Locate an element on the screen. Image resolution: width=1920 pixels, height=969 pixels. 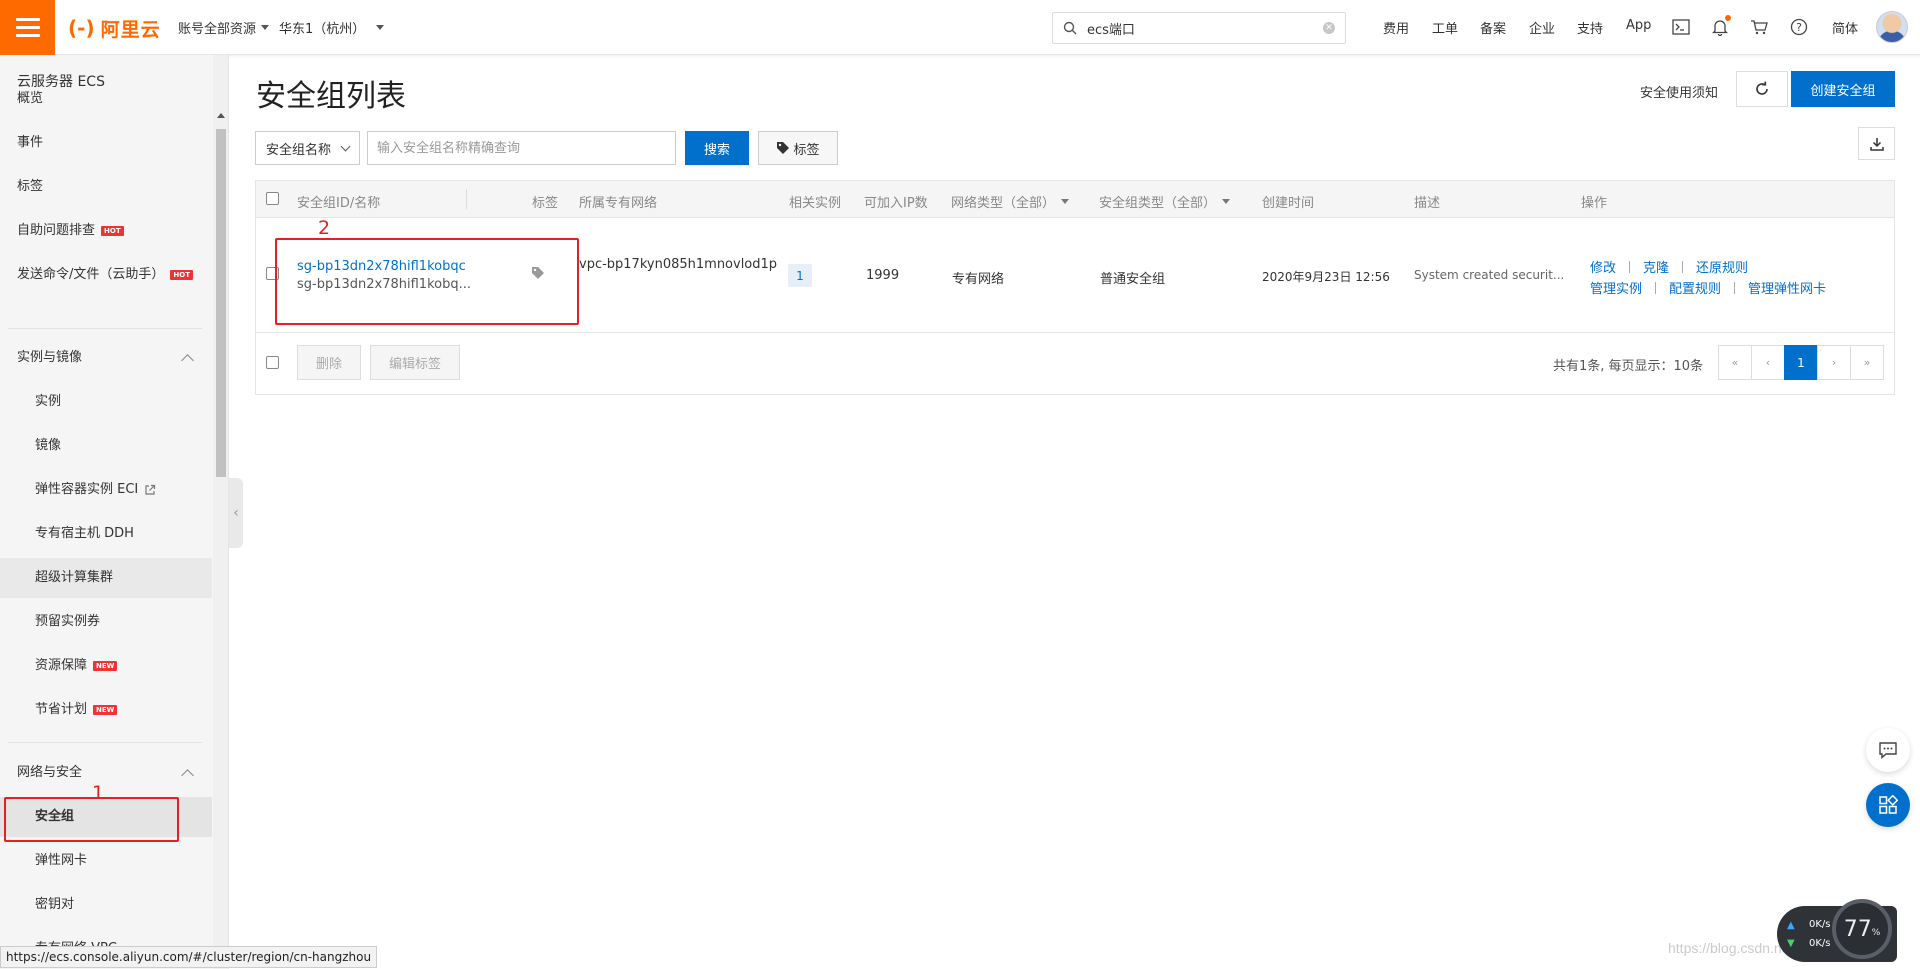
sidebar-collapse-handle: ‹ is located at coordinates (236, 513).